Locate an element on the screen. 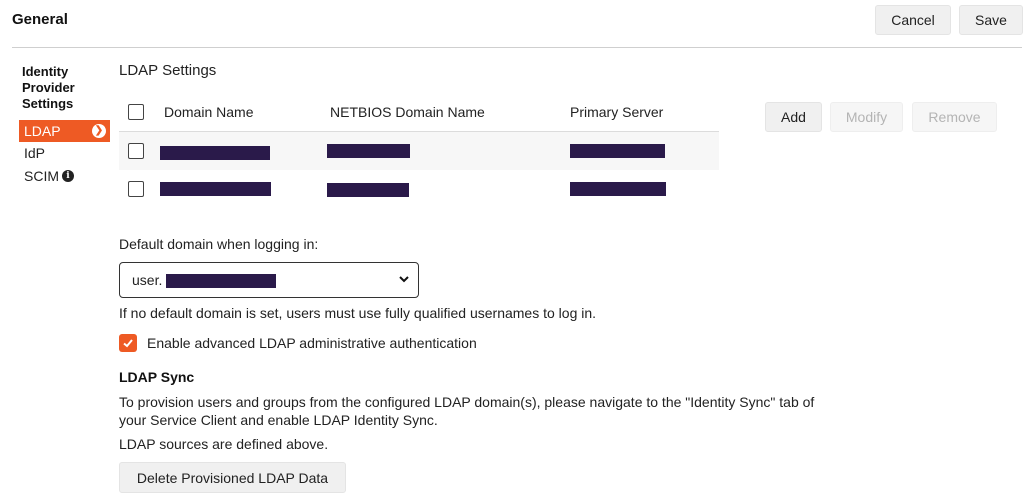  modify-button: Modify is located at coordinates (866, 117).